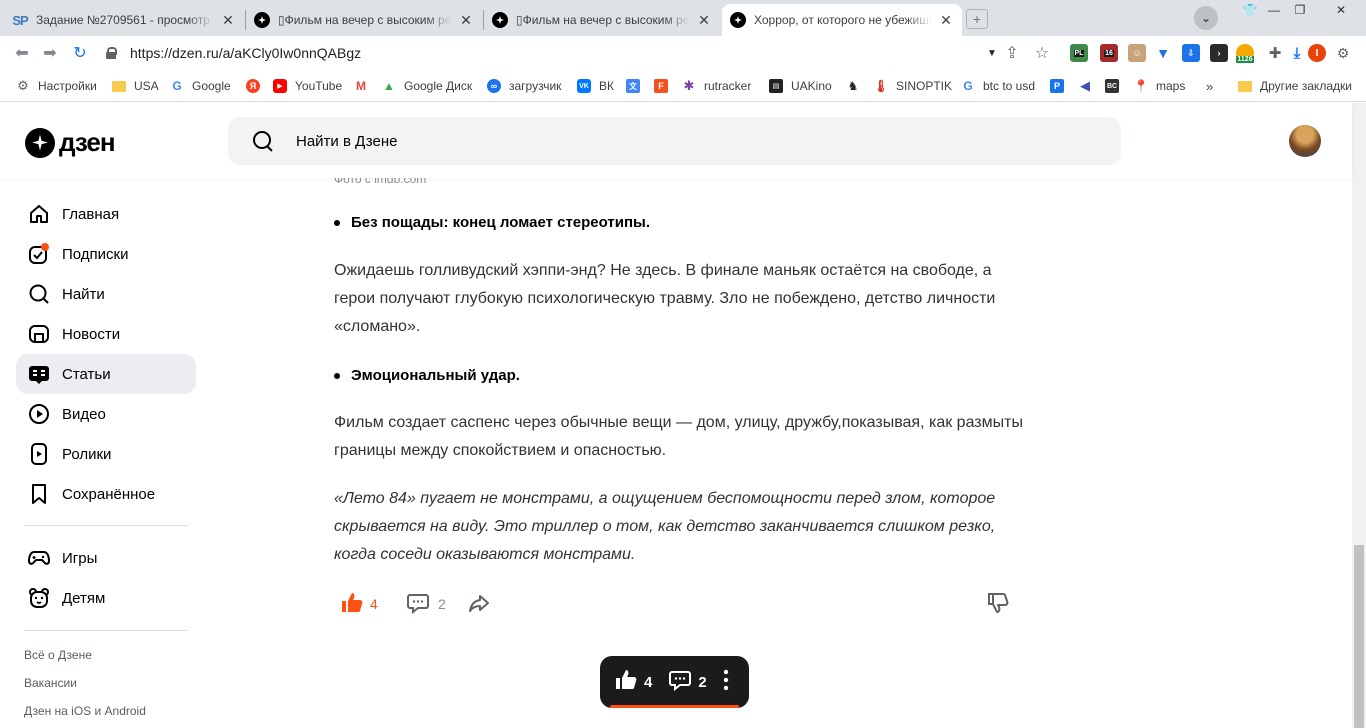 This screenshot has height=728, width=1366. What do you see at coordinates (58, 655) in the screenshot?
I see `footer-link-about: Всё о Дзене` at bounding box center [58, 655].